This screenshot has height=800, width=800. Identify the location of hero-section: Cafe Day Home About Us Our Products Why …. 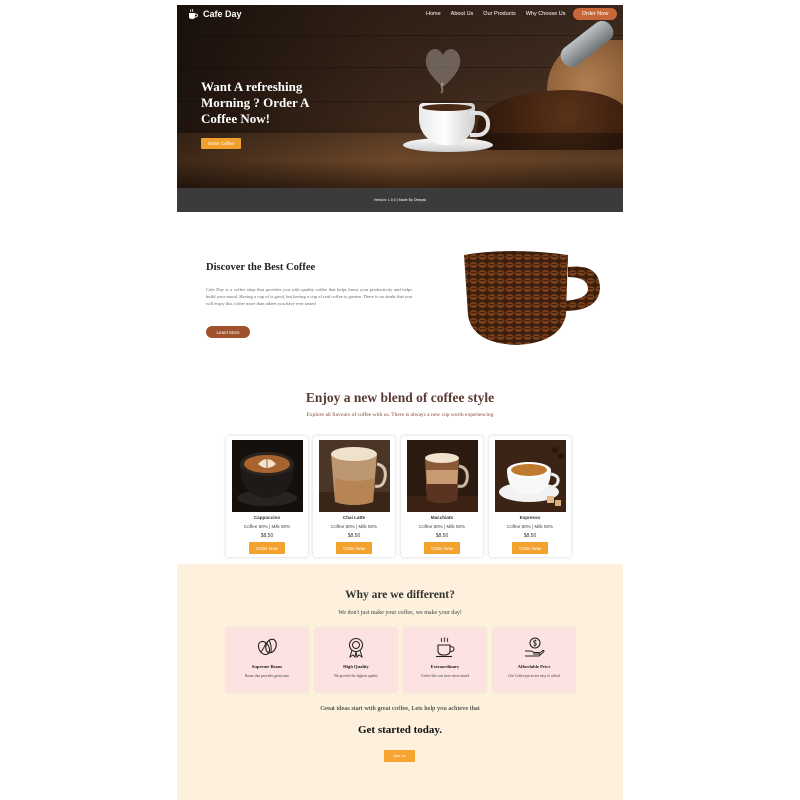
(400, 96).